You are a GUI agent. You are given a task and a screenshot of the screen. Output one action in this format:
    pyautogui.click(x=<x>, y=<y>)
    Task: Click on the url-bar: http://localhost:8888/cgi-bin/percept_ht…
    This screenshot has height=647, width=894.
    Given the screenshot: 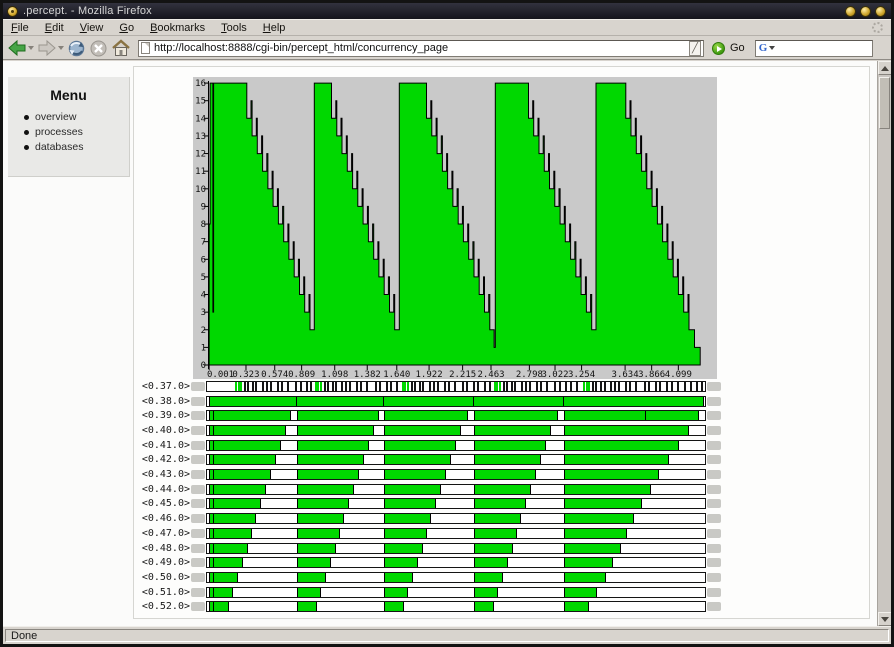 What is the action you would take?
    pyautogui.click(x=421, y=48)
    